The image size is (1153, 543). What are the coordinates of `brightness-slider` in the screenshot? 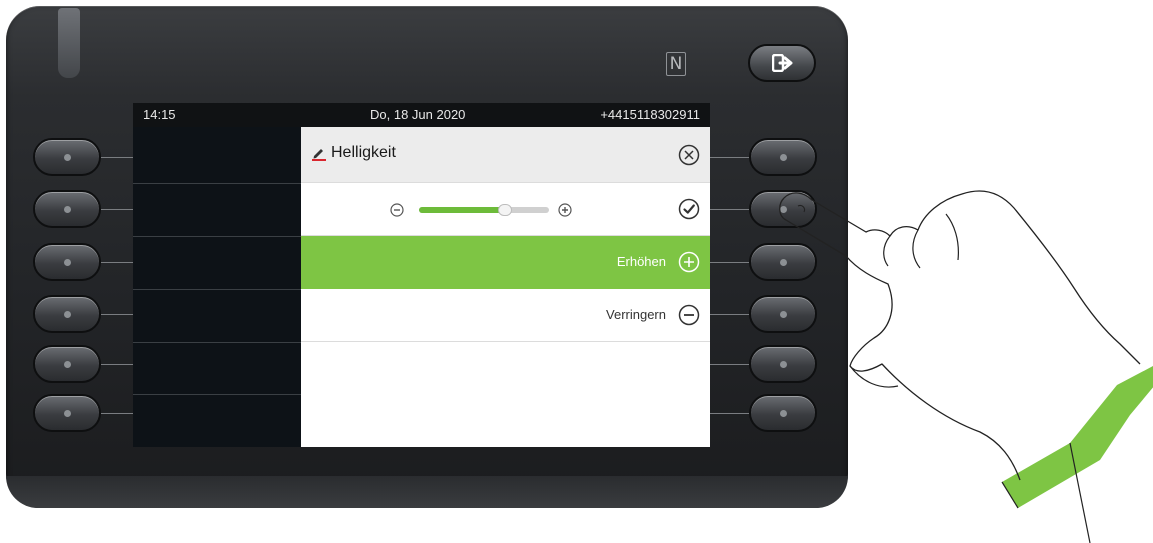 It's located at (495, 210).